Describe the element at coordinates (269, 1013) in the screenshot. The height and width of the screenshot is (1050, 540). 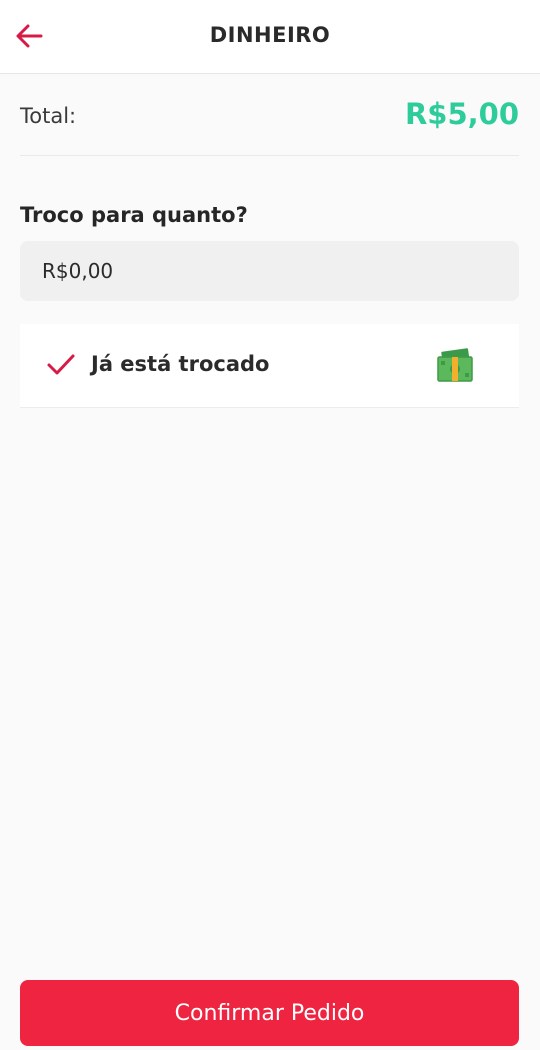
I see `confirm-order-button: Confirmar Pedido` at that location.